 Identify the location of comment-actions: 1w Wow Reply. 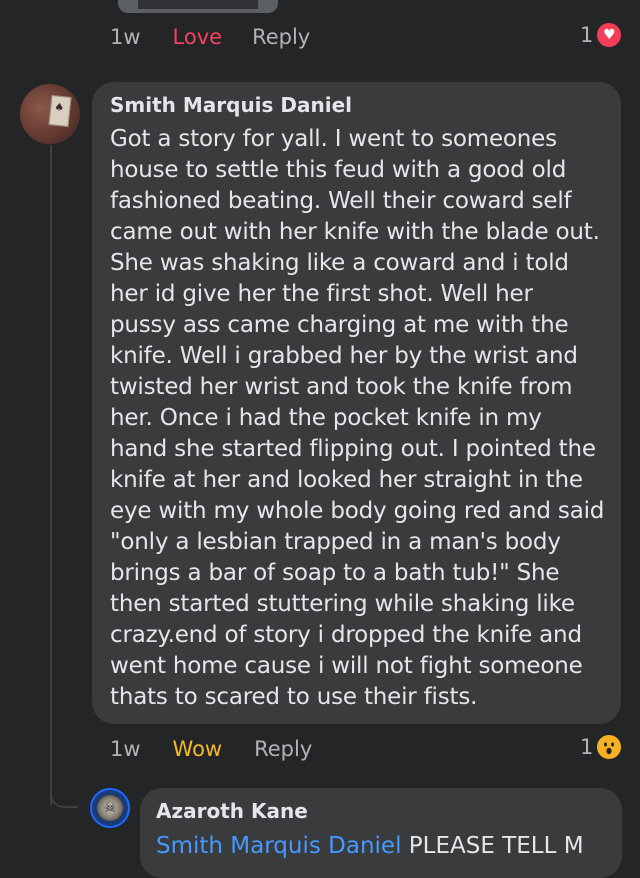
(211, 749).